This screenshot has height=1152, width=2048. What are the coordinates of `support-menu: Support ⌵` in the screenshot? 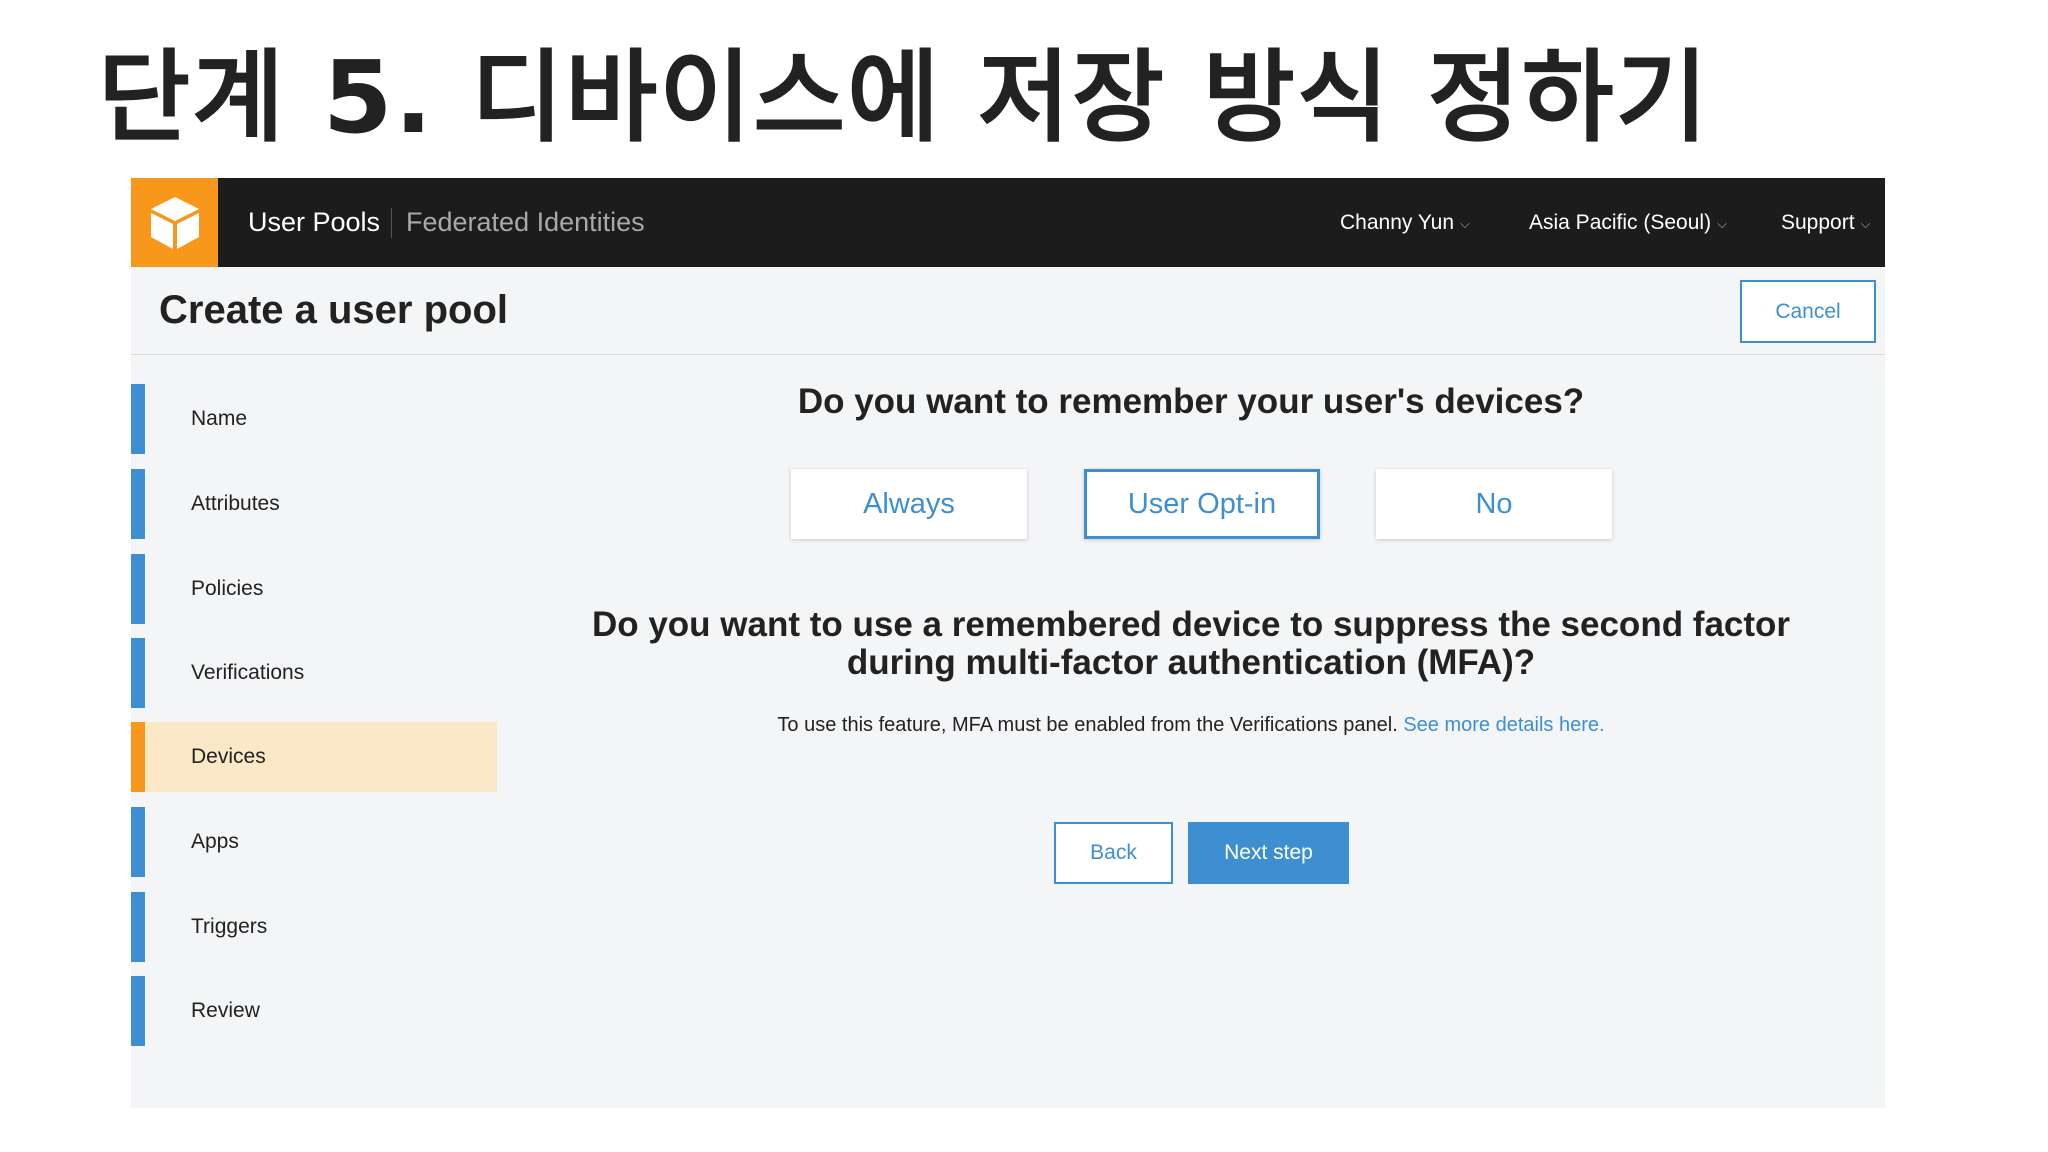 It's located at (1825, 222).